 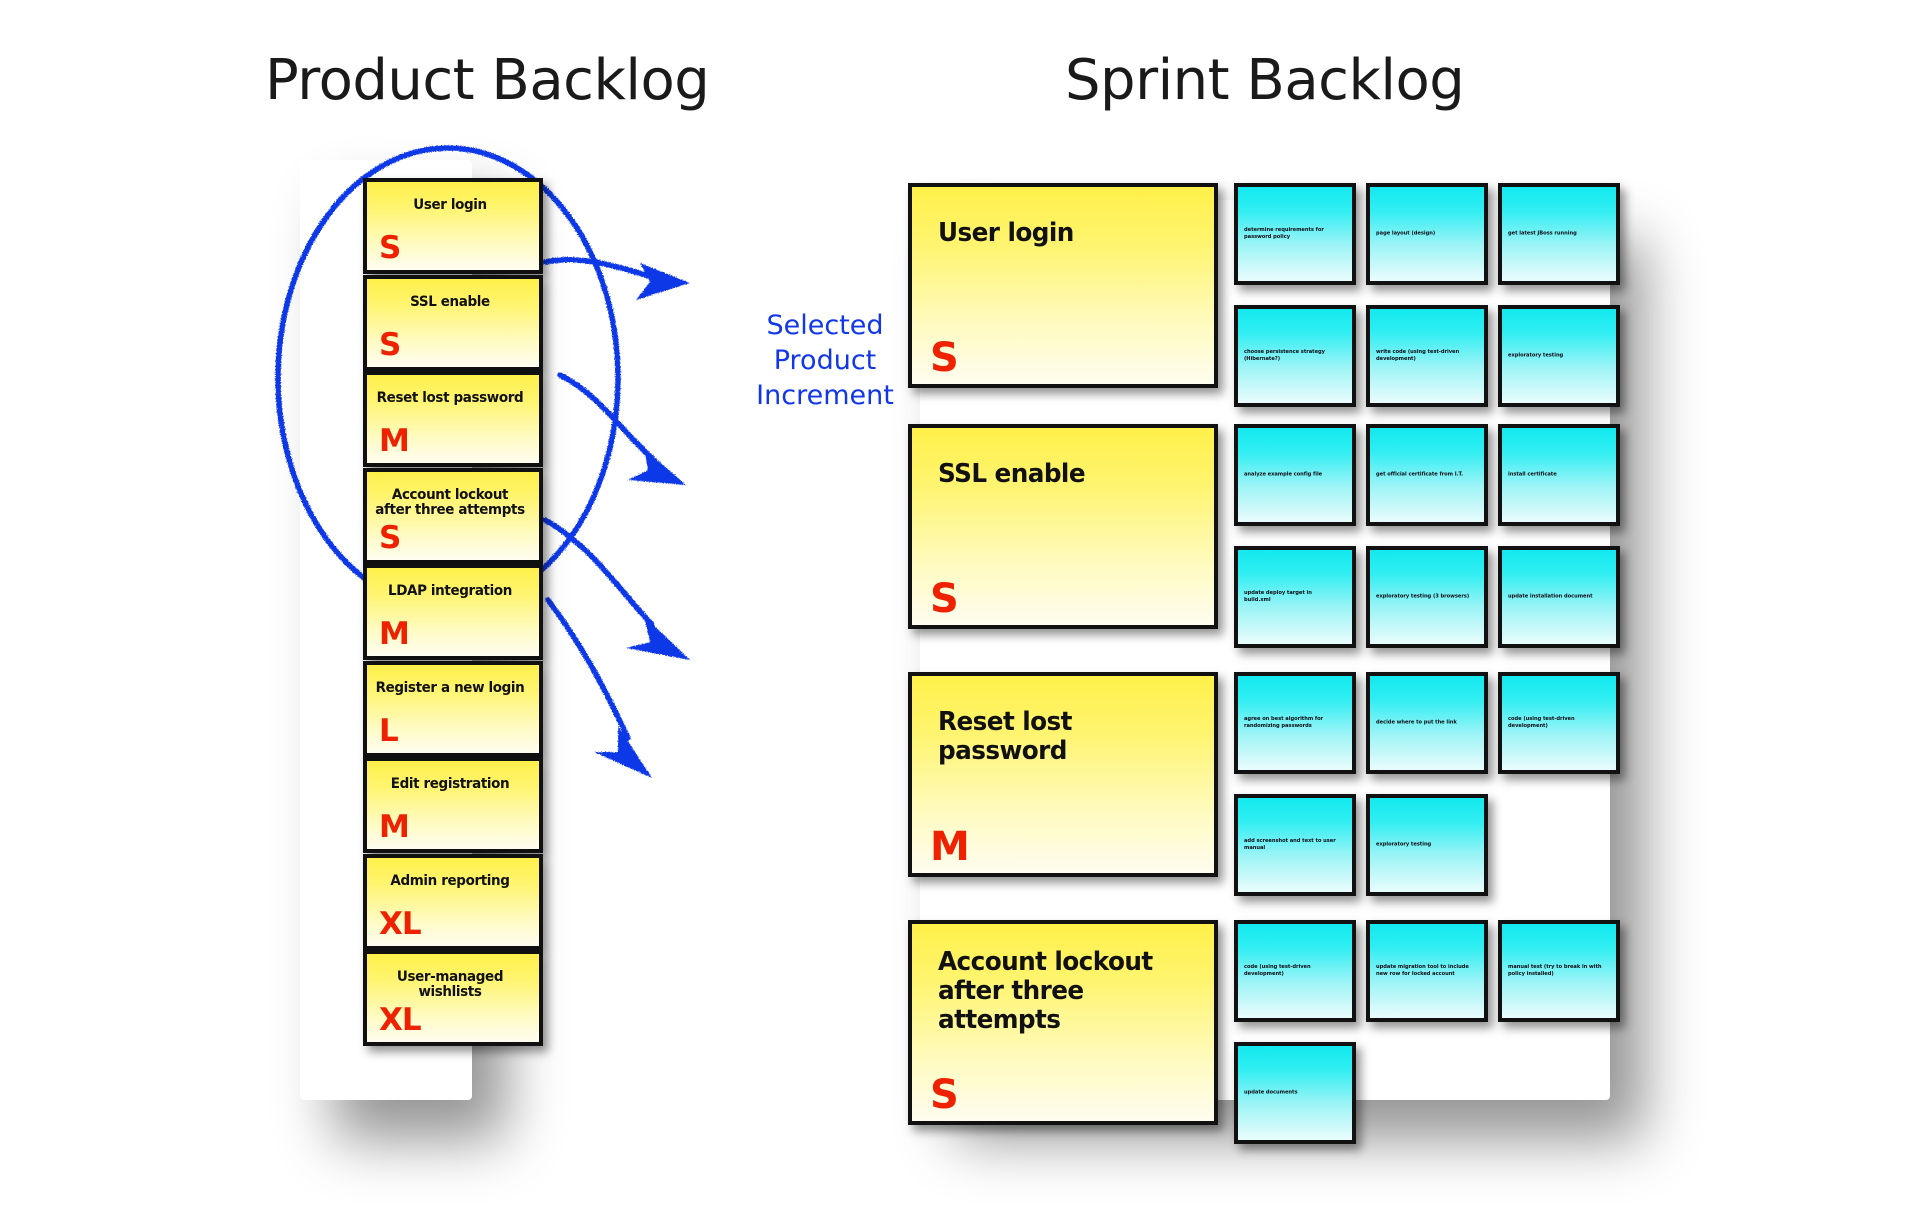 I want to click on sprint-task-text: get official certificate from I.T., so click(x=1420, y=474).